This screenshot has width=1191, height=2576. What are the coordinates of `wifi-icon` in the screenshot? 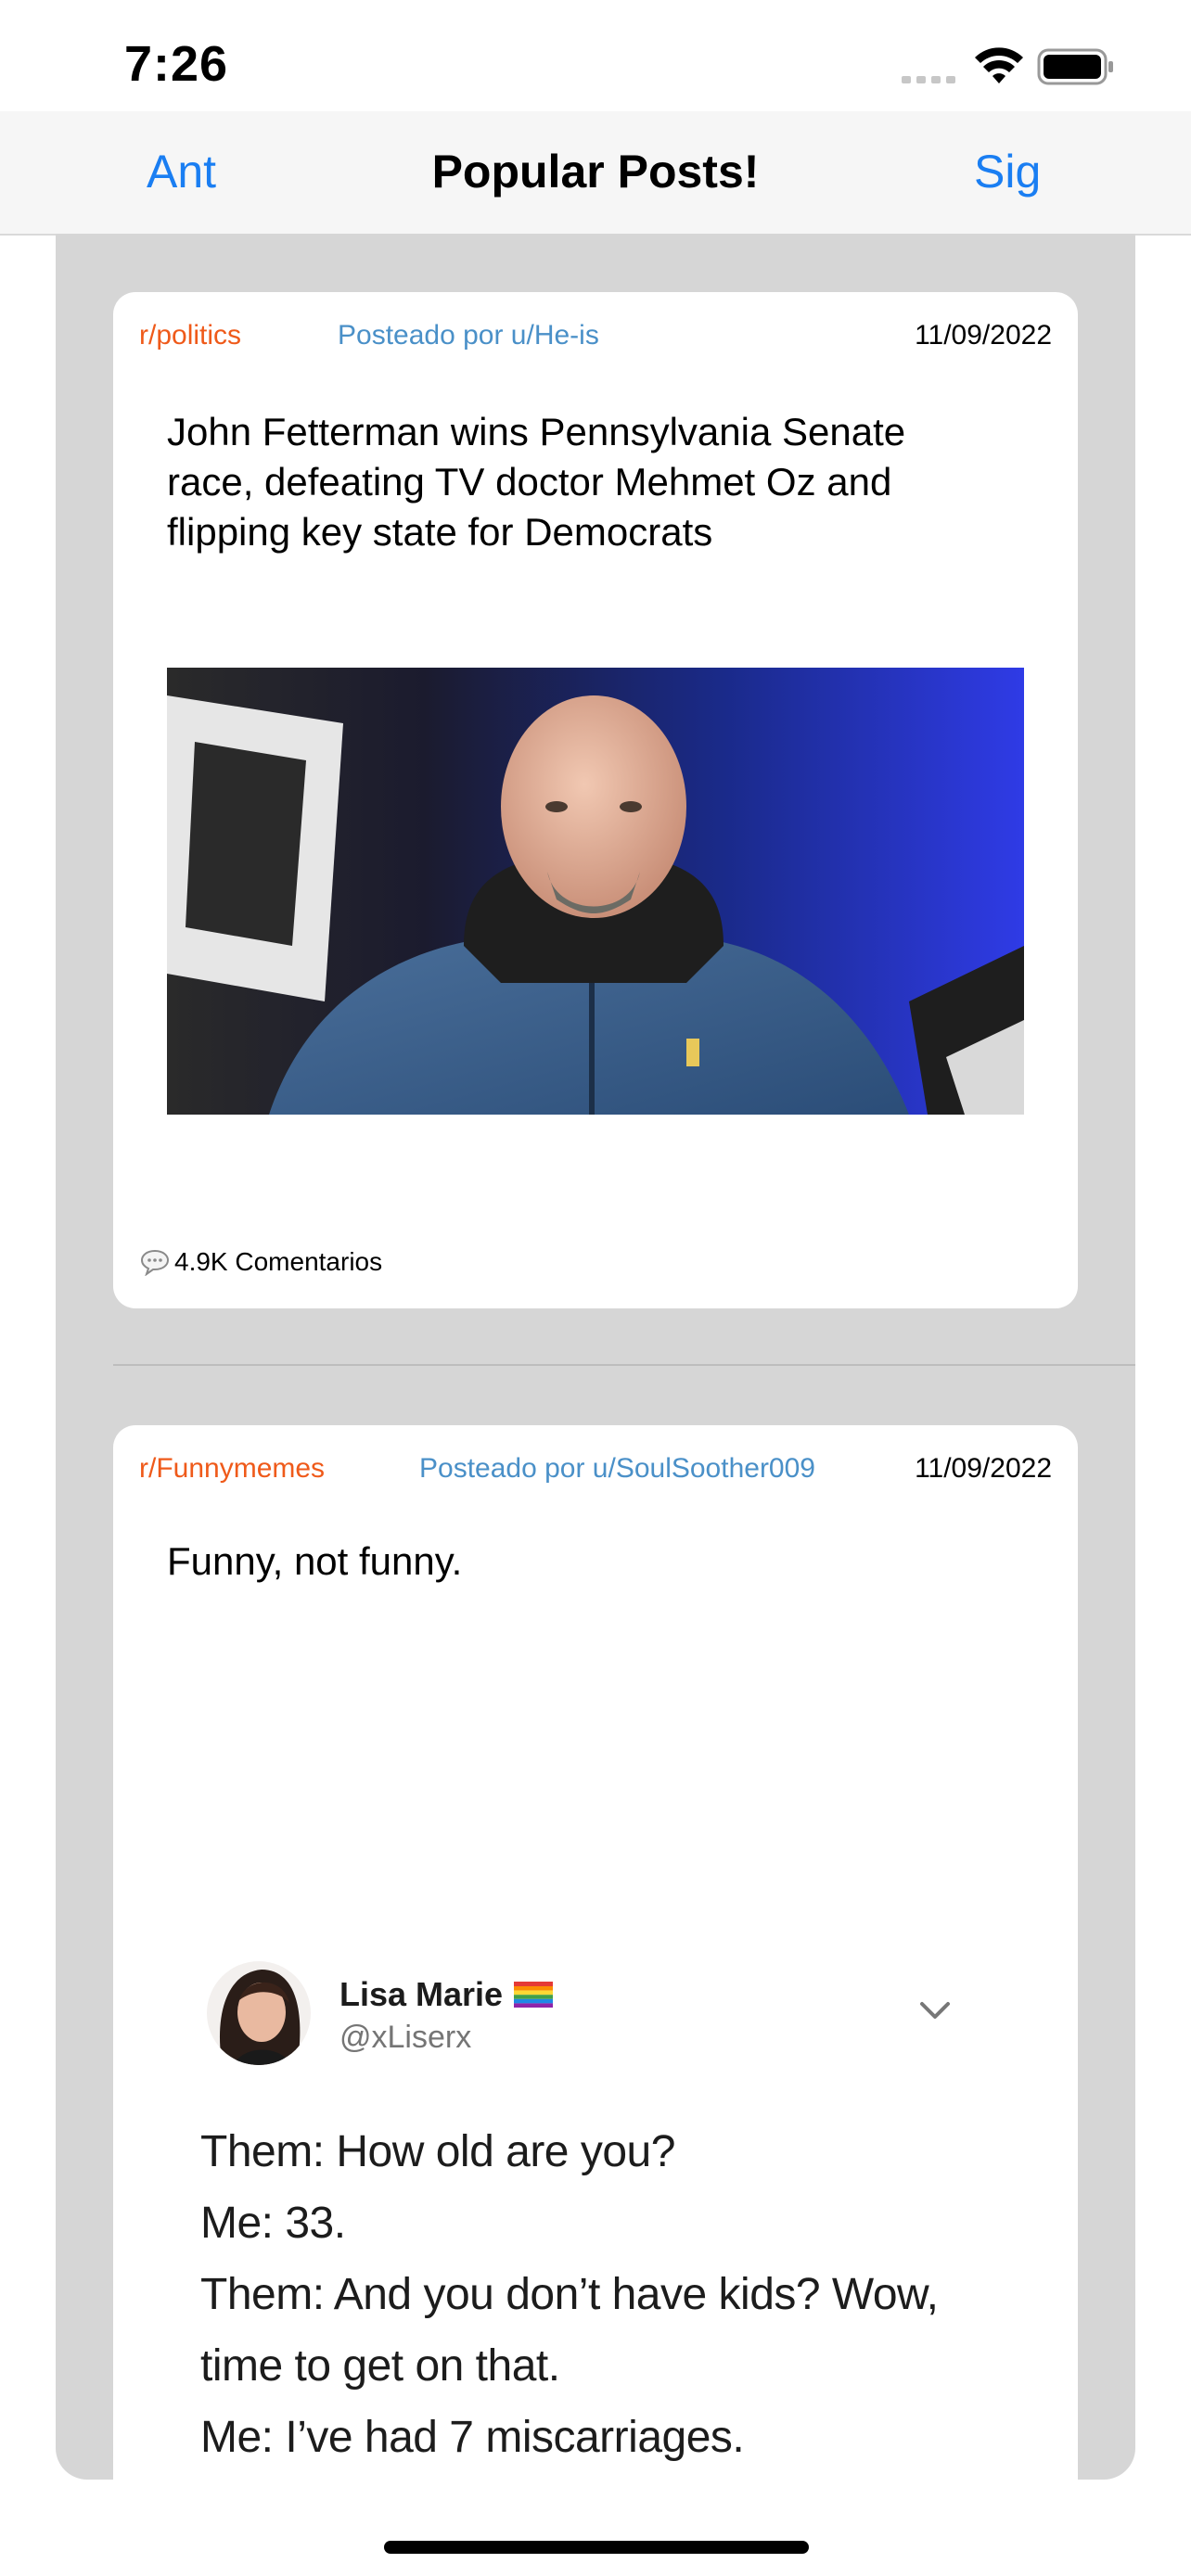 It's located at (999, 65).